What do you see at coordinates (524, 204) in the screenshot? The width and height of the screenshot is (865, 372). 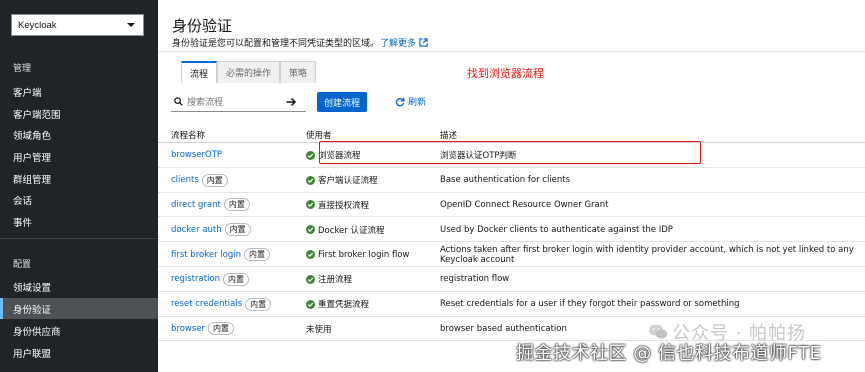 I see `description-cell: OpenID Connect Resource Owner Grant` at bounding box center [524, 204].